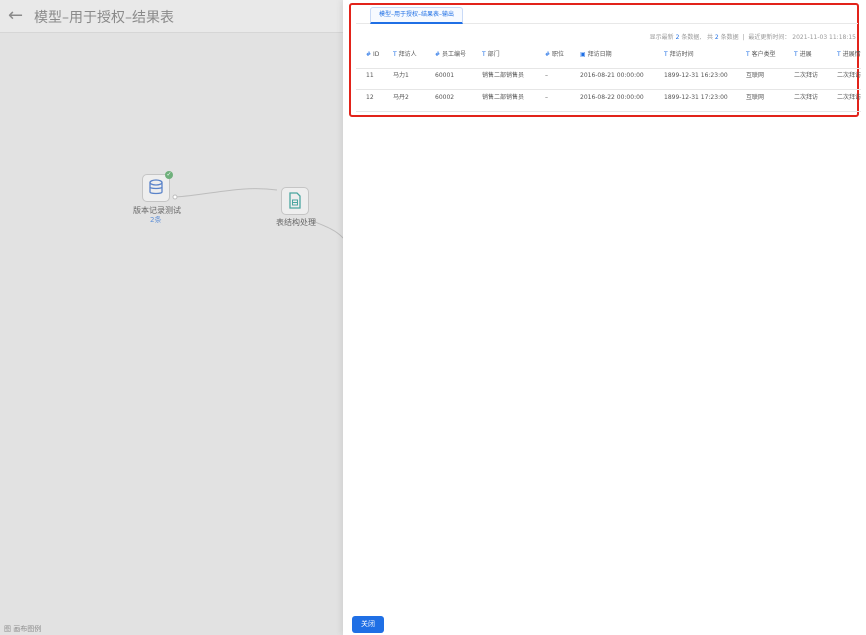 The image size is (866, 635). Describe the element at coordinates (607, 15) in the screenshot. I see `tab-bar: 模型–用于授权–结果表–输出` at that location.